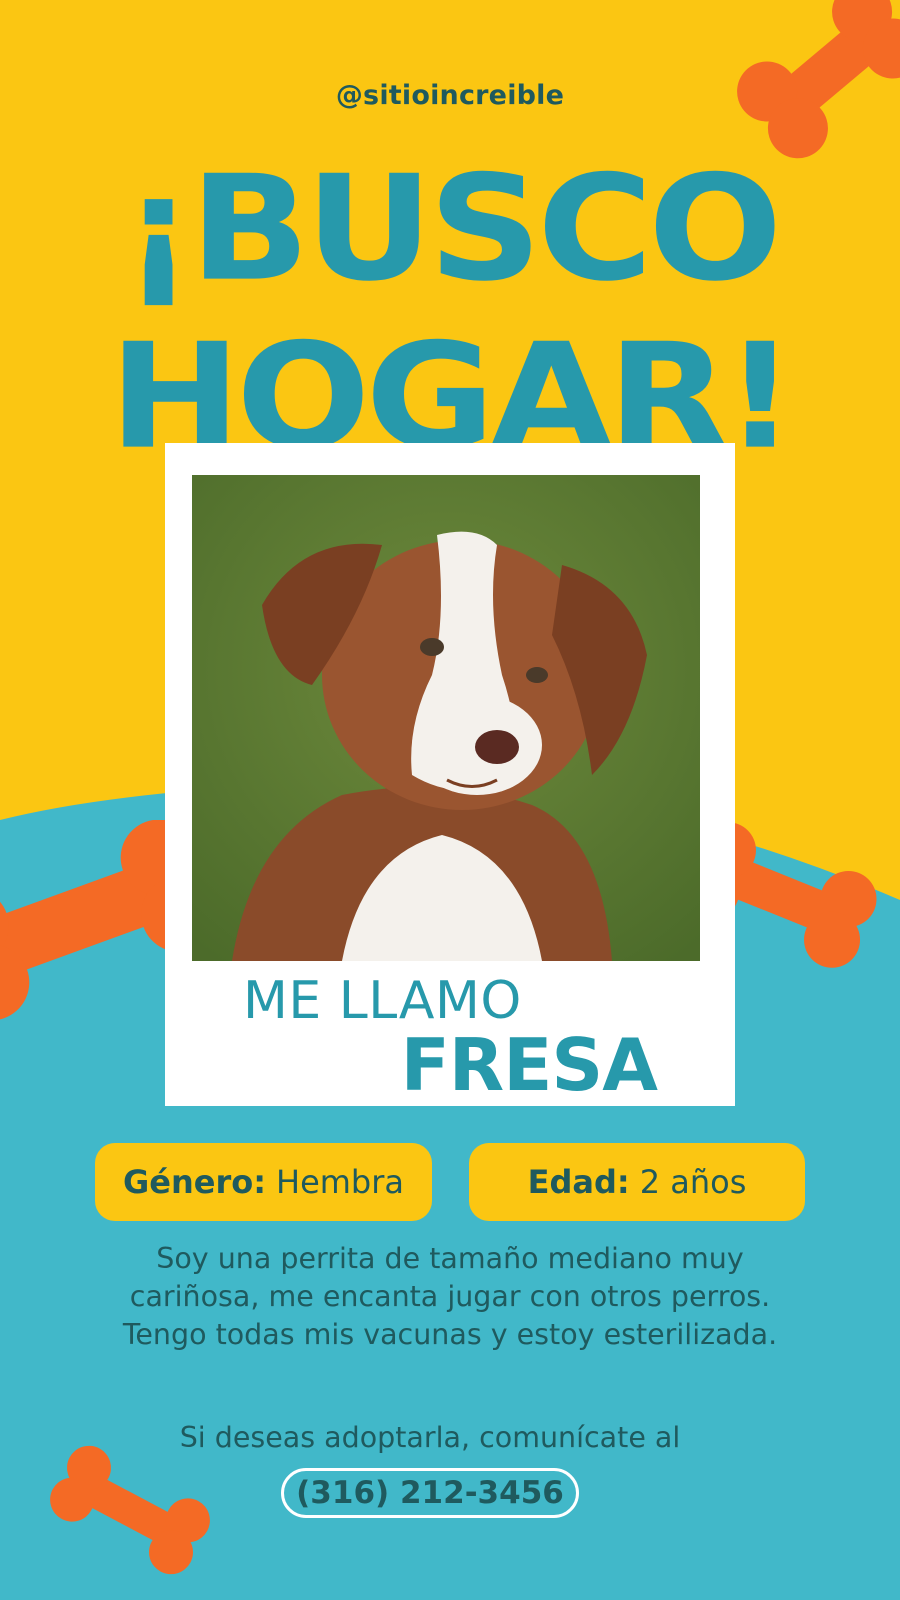 The image size is (900, 1600). What do you see at coordinates (452, 229) in the screenshot?
I see `headline-line-1: ¡BUSCO` at bounding box center [452, 229].